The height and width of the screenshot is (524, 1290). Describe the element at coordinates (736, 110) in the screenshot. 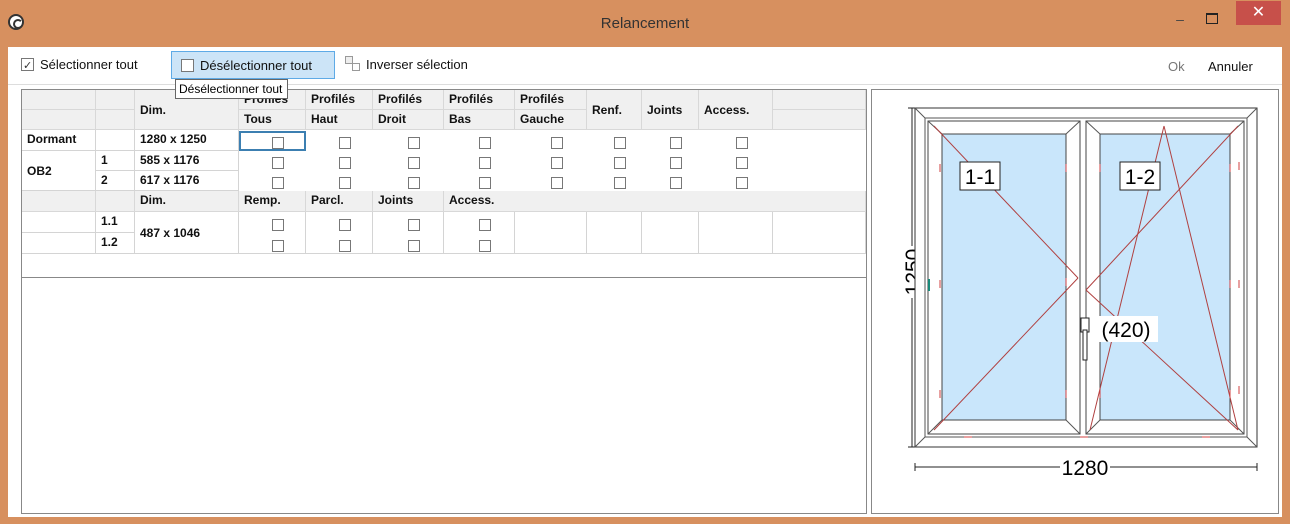

I see `header-accessories: Access.` at that location.